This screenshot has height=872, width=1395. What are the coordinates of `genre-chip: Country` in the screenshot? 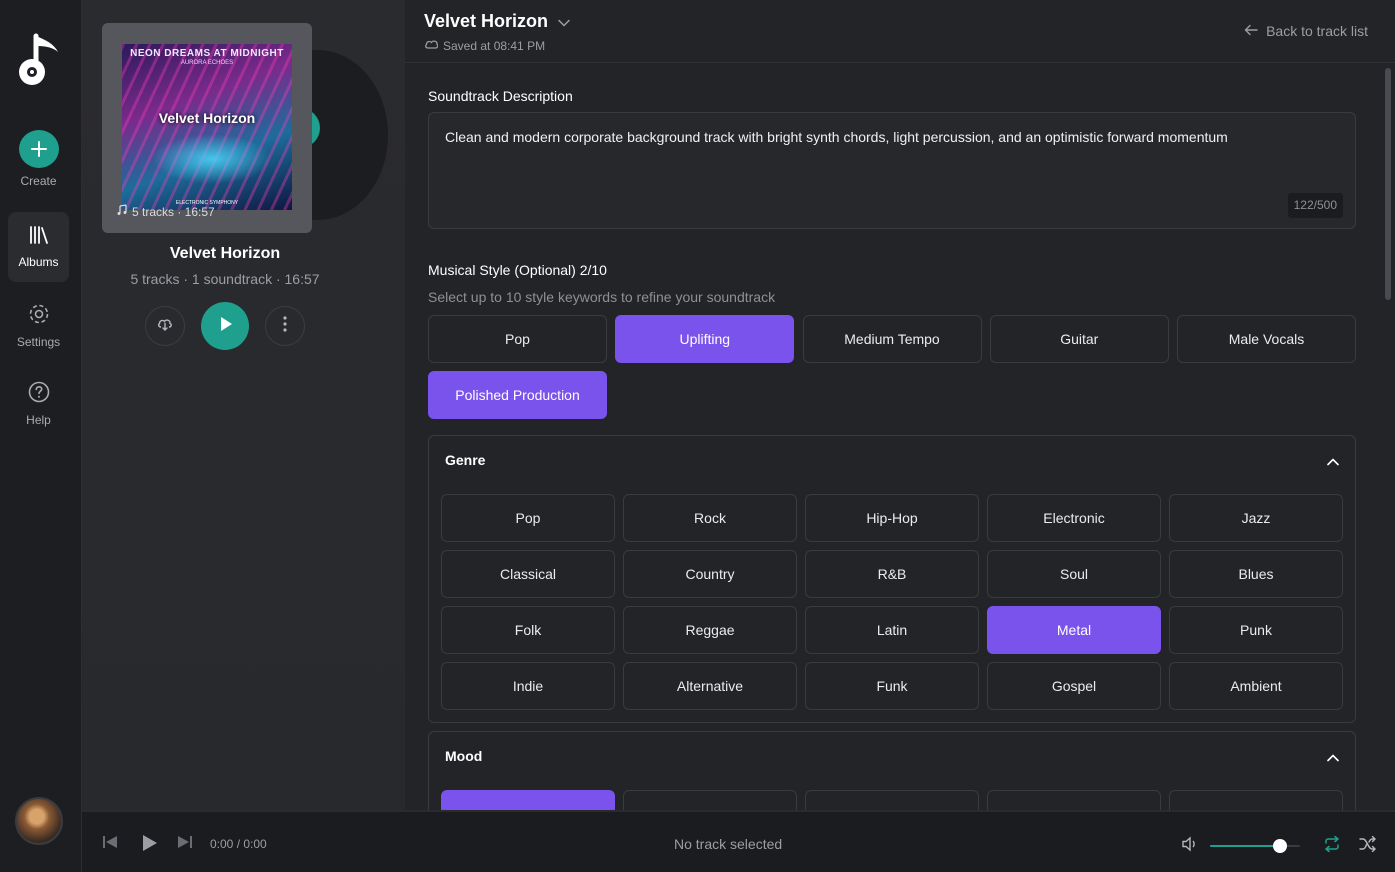 It's located at (710, 574).